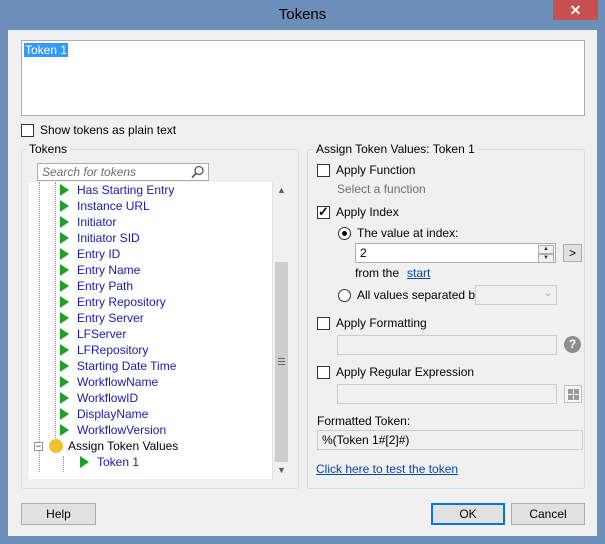 This screenshot has height=544, width=605. What do you see at coordinates (104, 350) in the screenshot?
I see `tree-item: LFRepository` at bounding box center [104, 350].